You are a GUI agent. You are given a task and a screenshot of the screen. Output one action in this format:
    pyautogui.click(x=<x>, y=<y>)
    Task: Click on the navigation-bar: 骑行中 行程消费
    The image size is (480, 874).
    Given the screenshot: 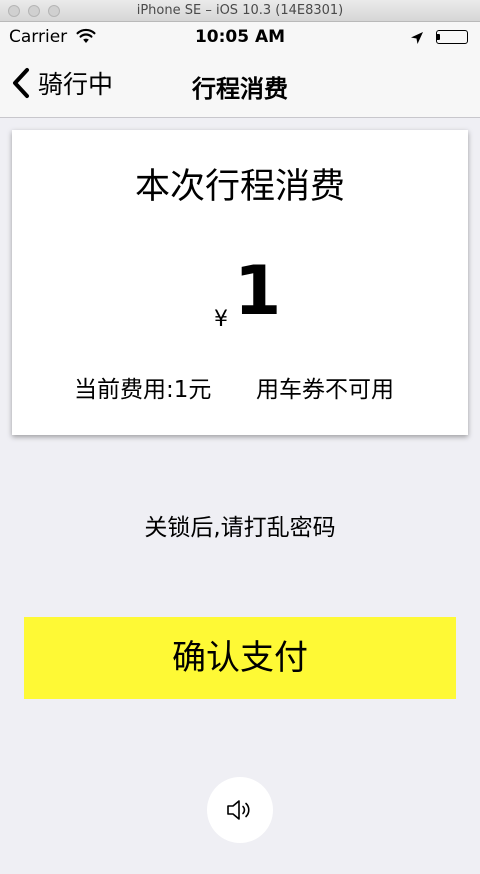 What is the action you would take?
    pyautogui.click(x=240, y=85)
    